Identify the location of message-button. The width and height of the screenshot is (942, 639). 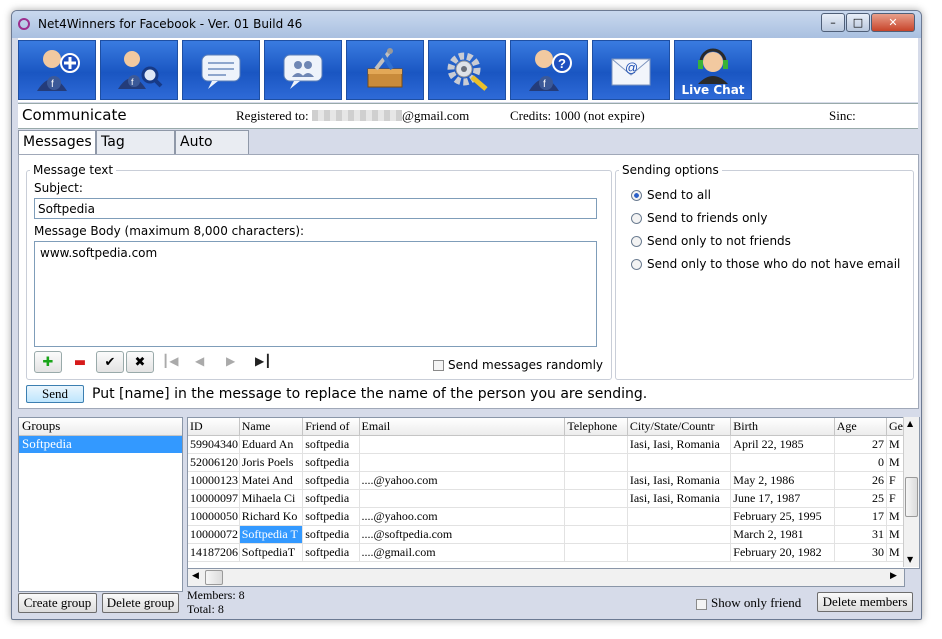
(221, 70).